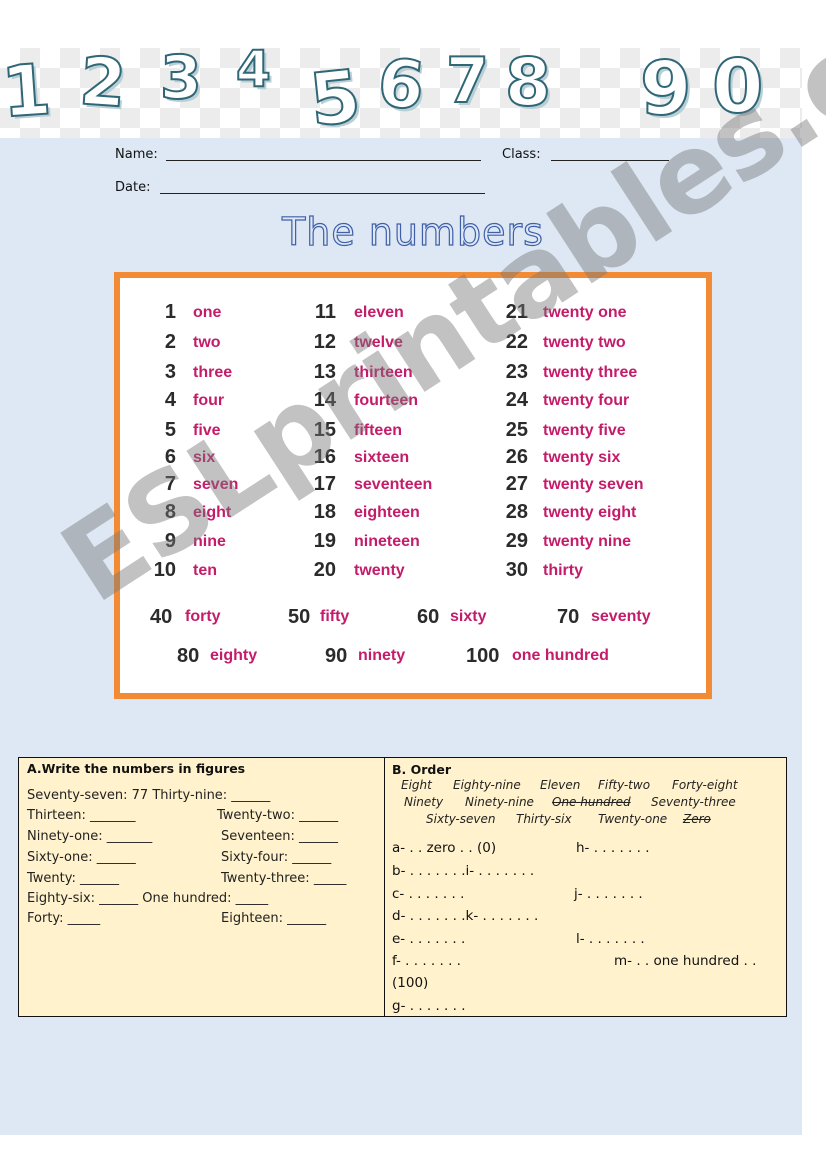 This screenshot has height=1169, width=826. I want to click on number-word: fifty, so click(335, 616).